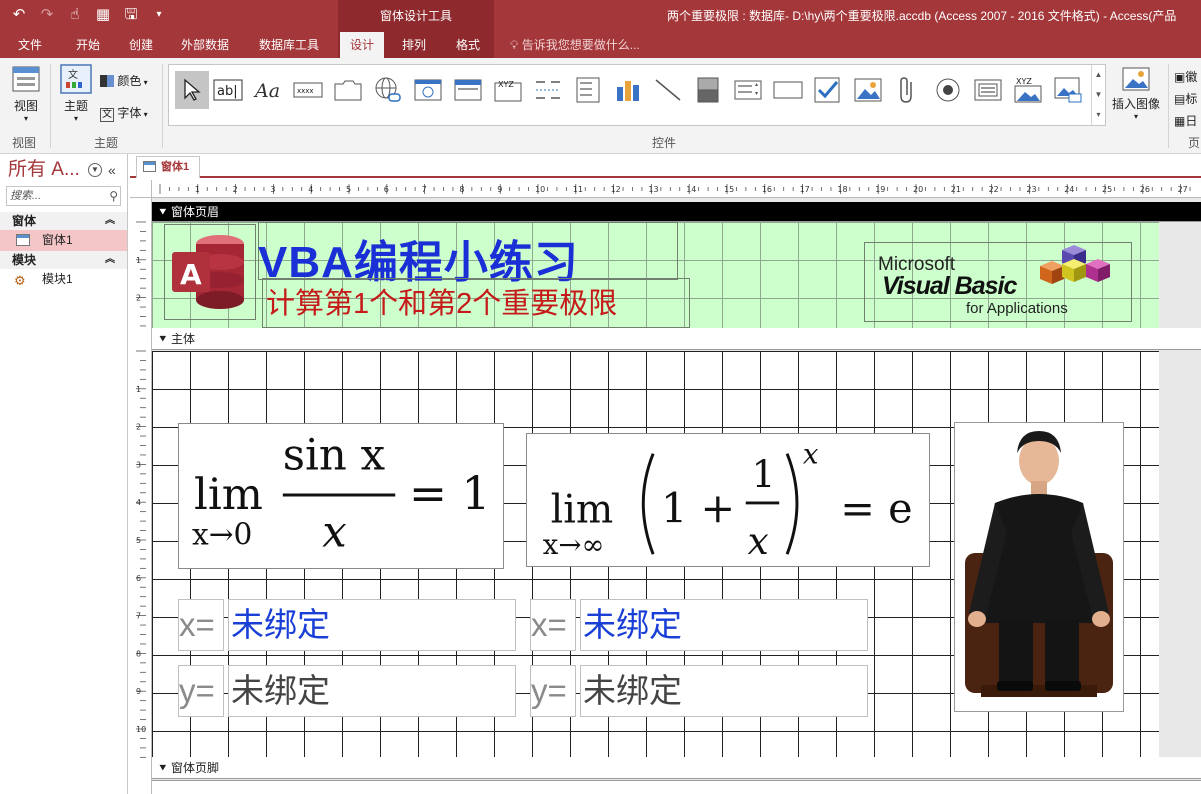 This screenshot has height=794, width=1201. I want to click on title-button: ▤标, so click(1185, 99).